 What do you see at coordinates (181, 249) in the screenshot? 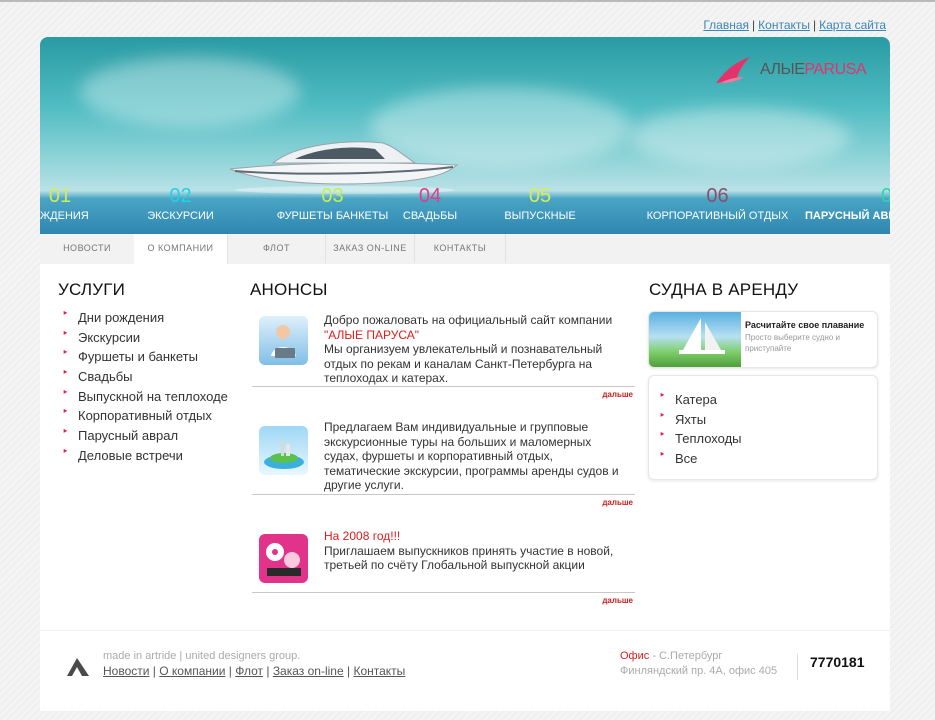
I see `tab-about: О КОМПАНИИ` at bounding box center [181, 249].